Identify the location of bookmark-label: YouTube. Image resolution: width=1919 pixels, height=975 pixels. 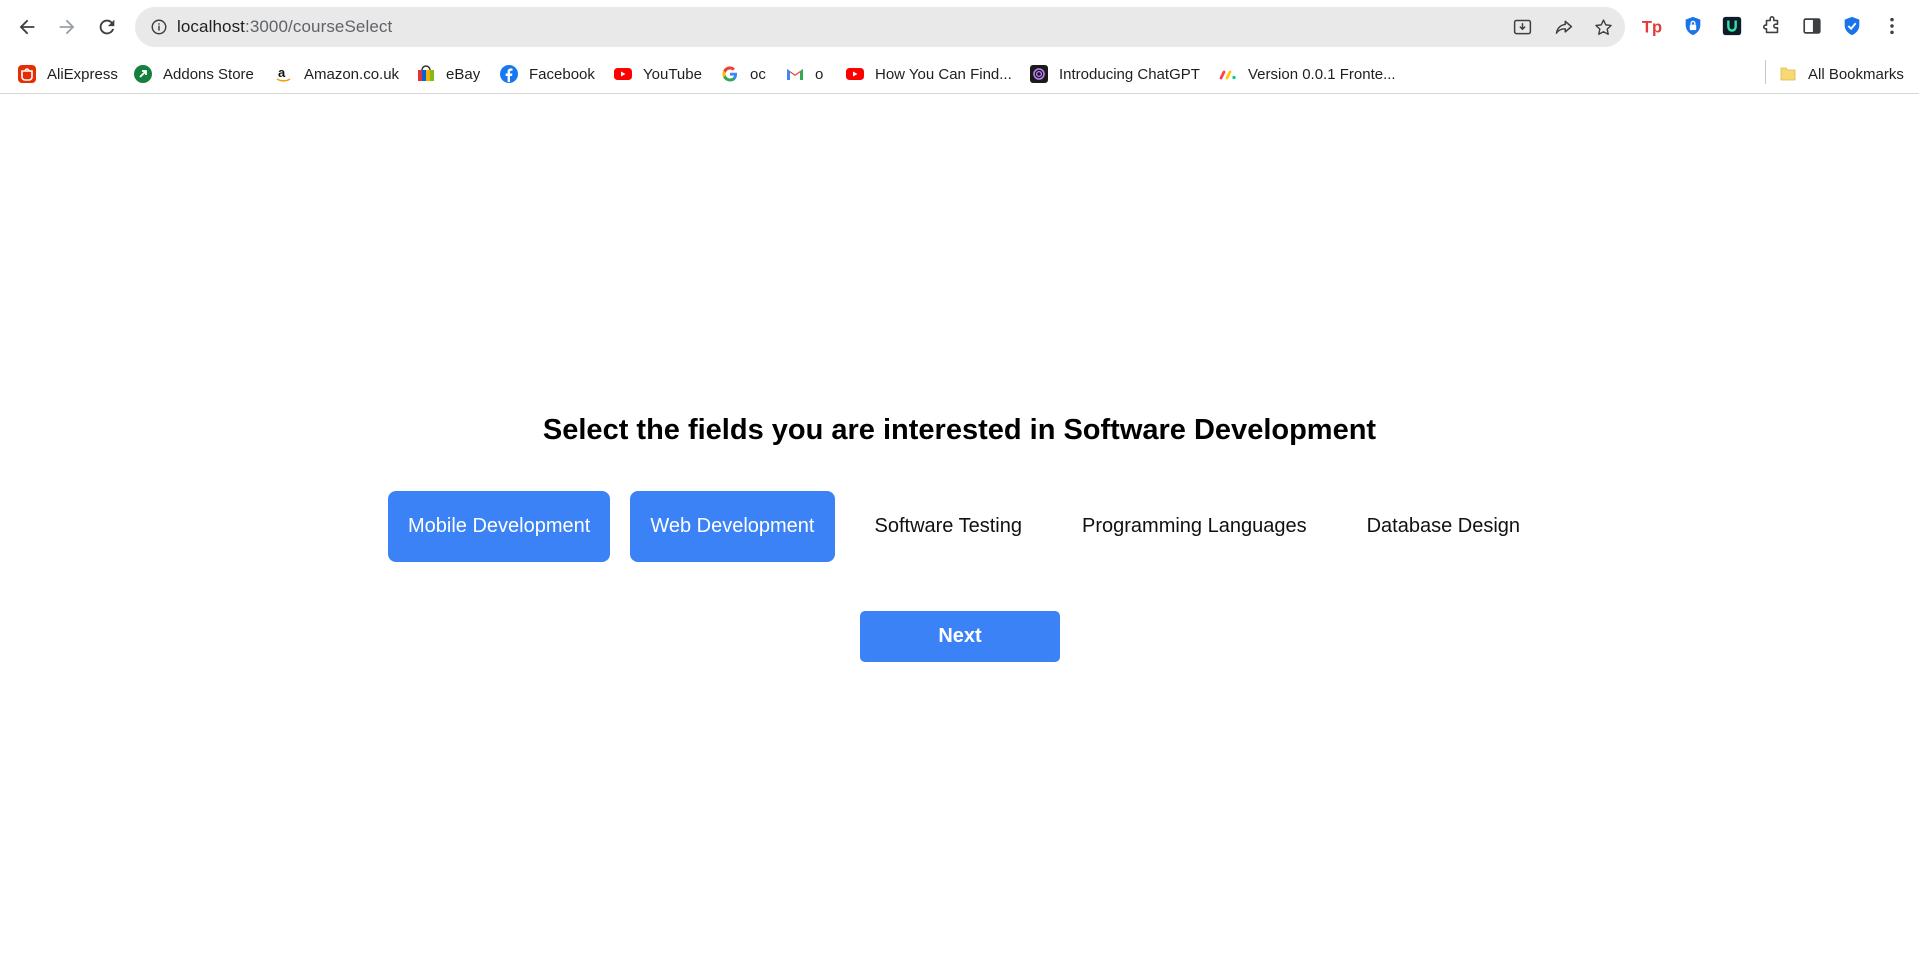
(672, 74).